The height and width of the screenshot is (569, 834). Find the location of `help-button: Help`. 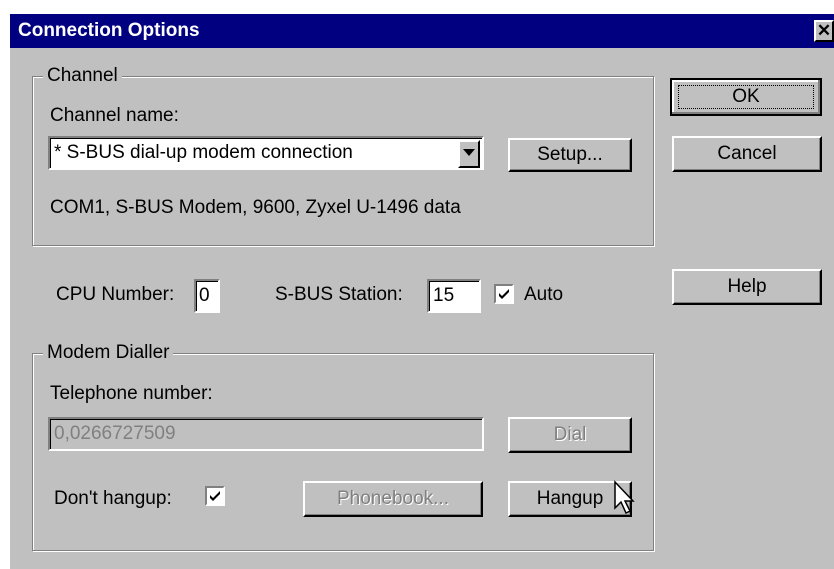

help-button: Help is located at coordinates (747, 287).